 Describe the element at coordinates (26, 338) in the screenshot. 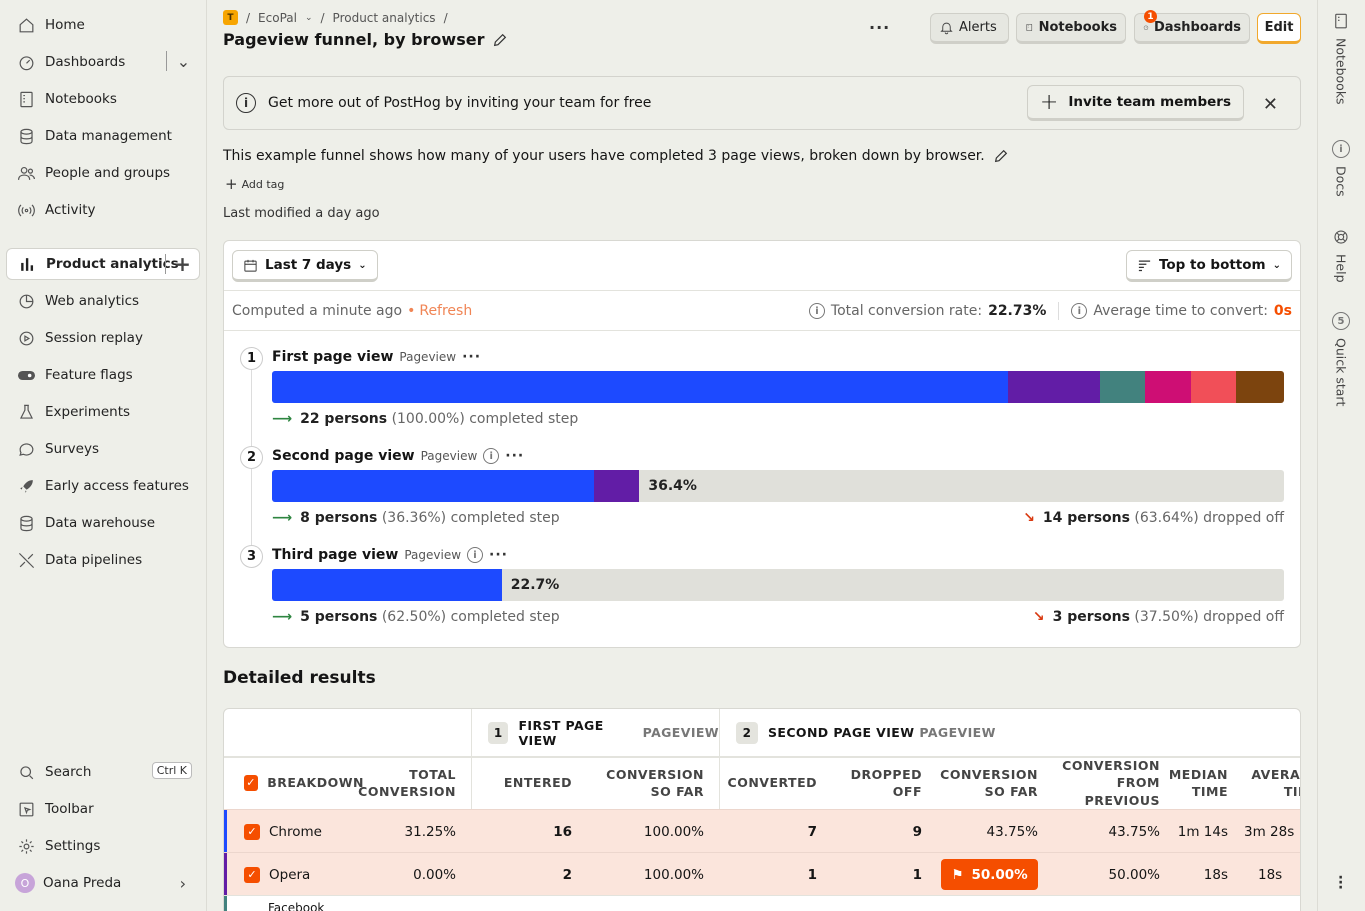

I see `play-icon` at that location.